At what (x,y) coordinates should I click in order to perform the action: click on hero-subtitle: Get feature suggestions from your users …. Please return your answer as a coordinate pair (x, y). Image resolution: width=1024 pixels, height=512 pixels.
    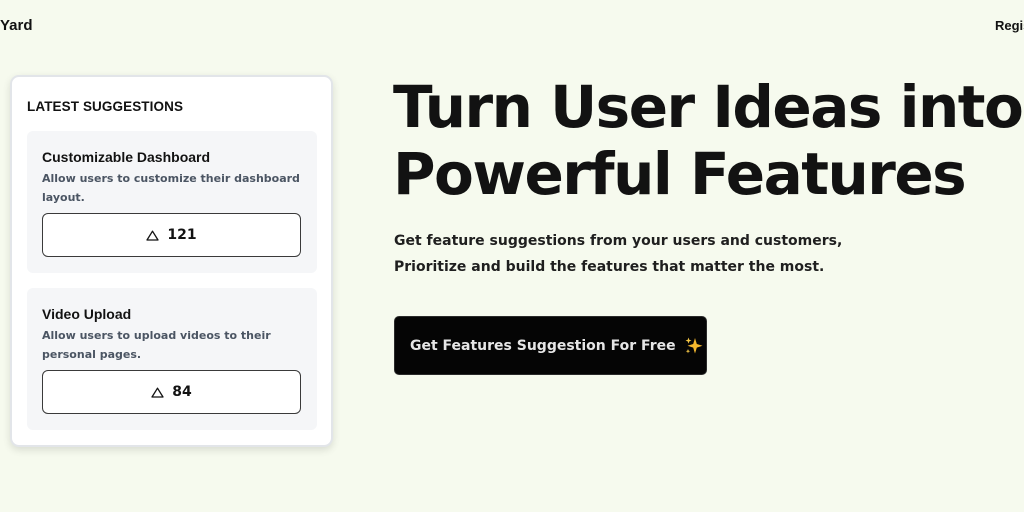
    Looking at the image, I should click on (694, 254).